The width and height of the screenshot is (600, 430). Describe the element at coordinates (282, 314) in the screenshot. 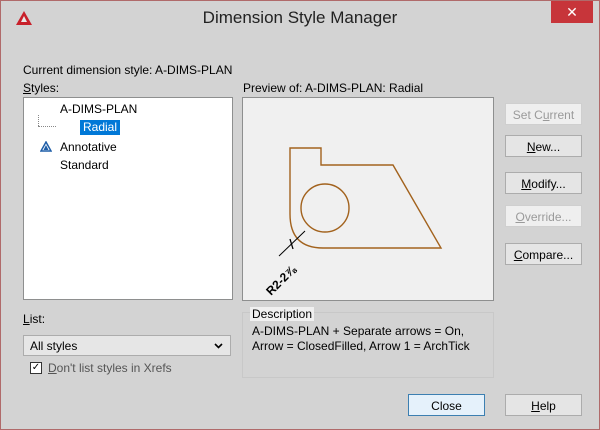

I see `description-title: Description` at that location.